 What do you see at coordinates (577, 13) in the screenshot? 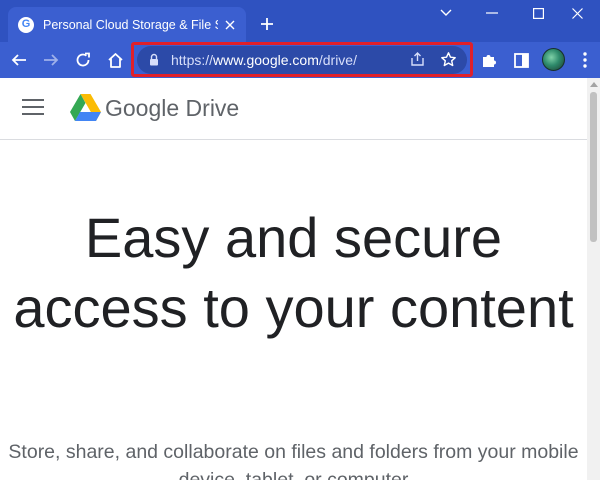
I see `window-close-icon` at bounding box center [577, 13].